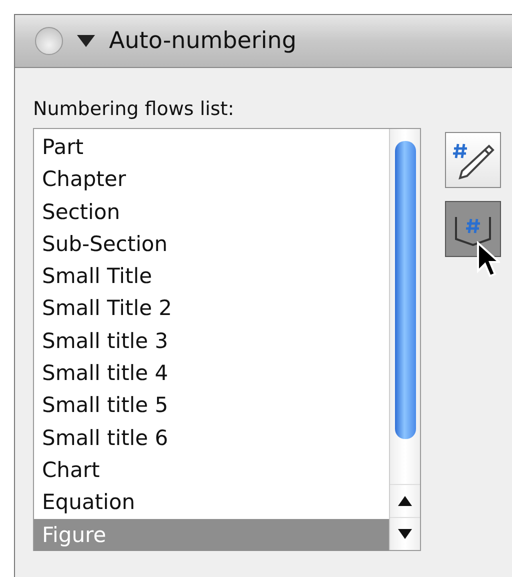  Describe the element at coordinates (134, 109) in the screenshot. I see `list-label: Numbering flows list:` at that location.